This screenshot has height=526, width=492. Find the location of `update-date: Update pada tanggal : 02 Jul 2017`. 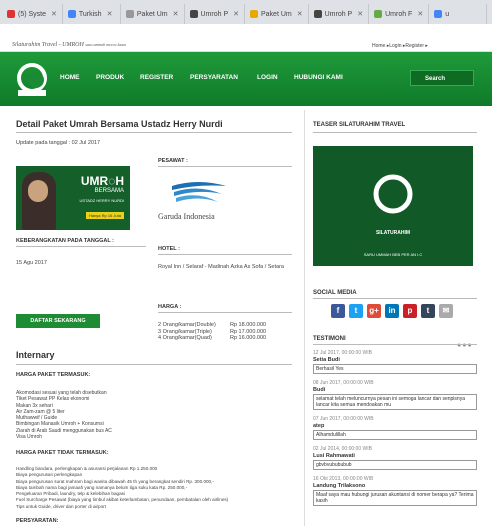

update-date: Update pada tanggal : 02 Jul 2017 is located at coordinates (58, 143).